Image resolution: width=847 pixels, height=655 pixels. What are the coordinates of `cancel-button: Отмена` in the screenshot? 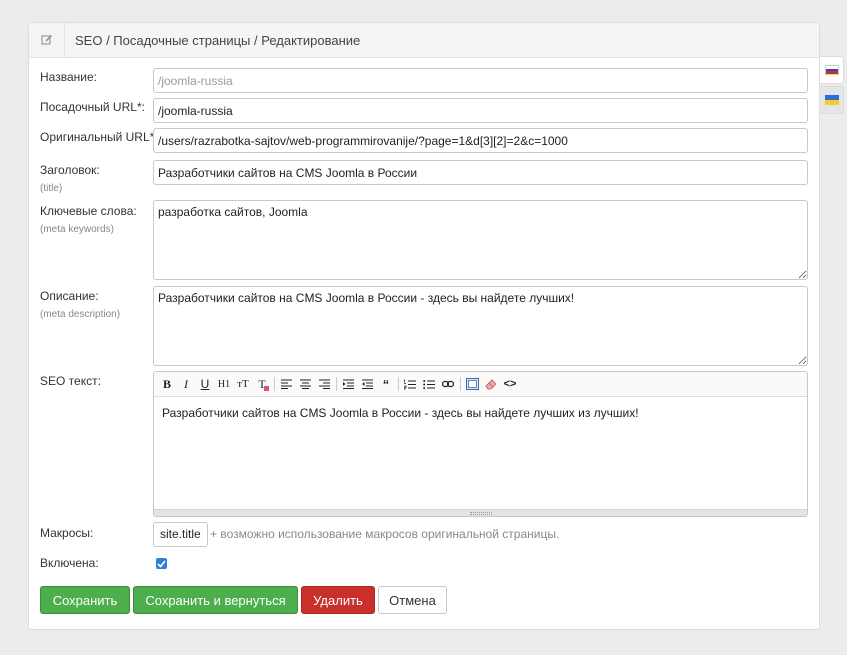 It's located at (412, 600).